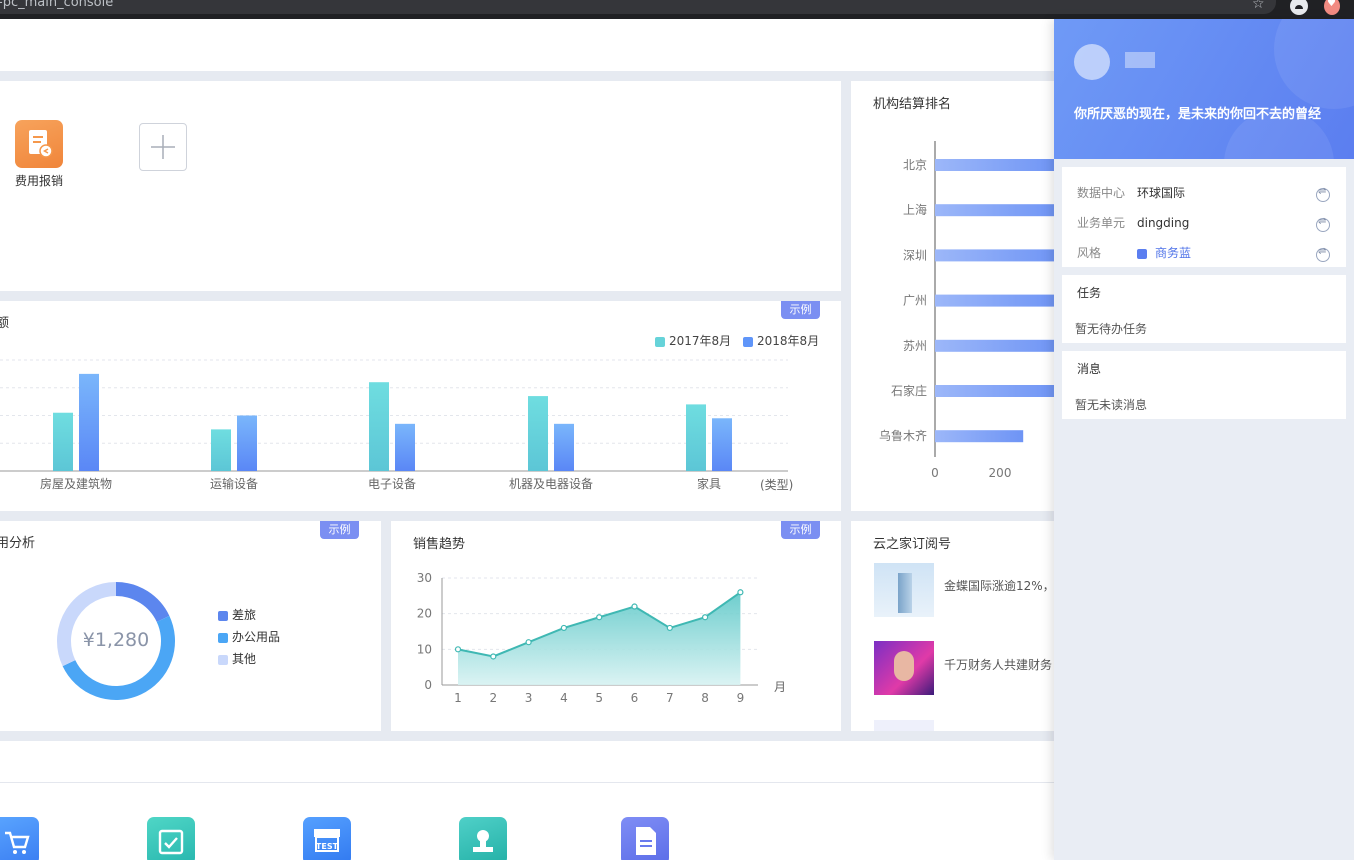 The width and height of the screenshot is (1354, 860). What do you see at coordinates (638, 7) in the screenshot?
I see `address-bar: -pc_main_console` at bounding box center [638, 7].